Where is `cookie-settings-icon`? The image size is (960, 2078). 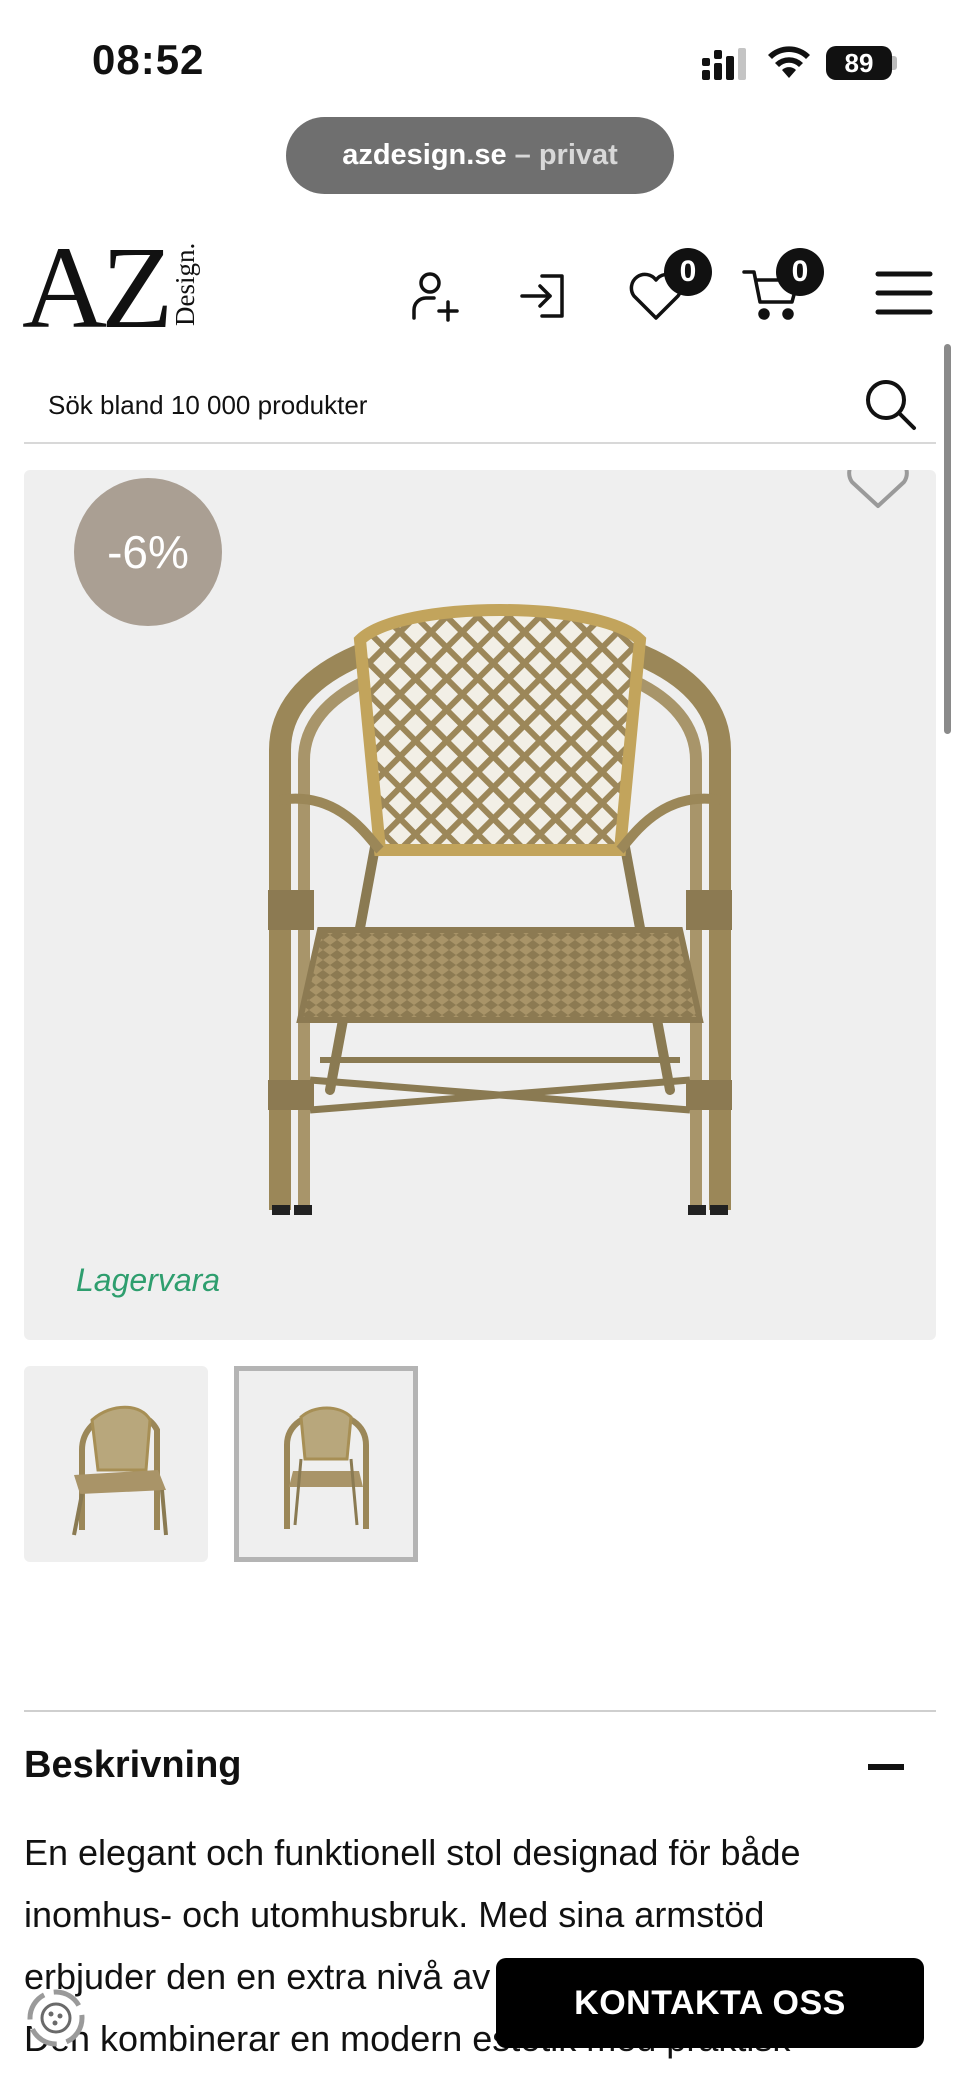
cookie-settings-icon is located at coordinates (56, 2018).